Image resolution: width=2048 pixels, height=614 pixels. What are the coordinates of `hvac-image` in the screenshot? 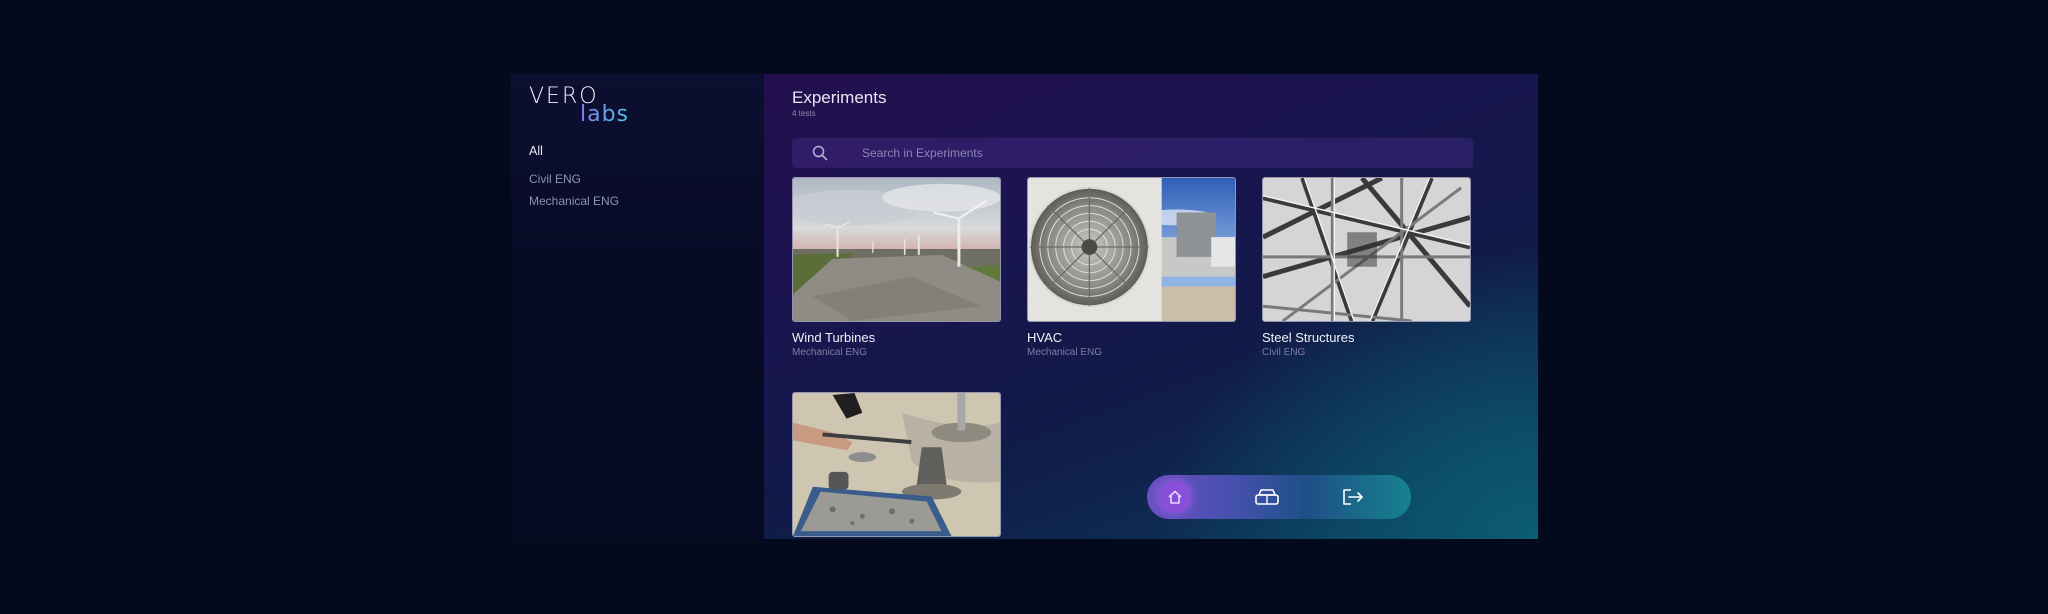 It's located at (1131, 249).